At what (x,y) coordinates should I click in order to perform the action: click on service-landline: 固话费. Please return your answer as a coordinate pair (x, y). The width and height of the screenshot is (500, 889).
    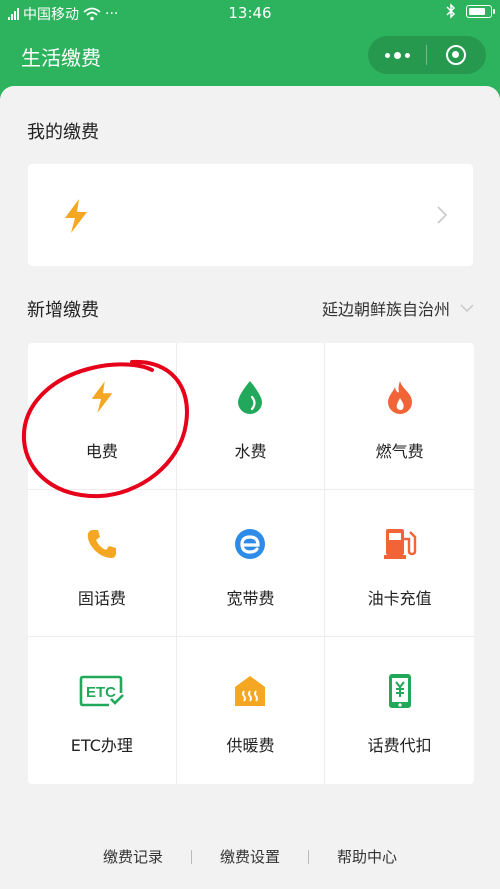
    Looking at the image, I should click on (102, 563).